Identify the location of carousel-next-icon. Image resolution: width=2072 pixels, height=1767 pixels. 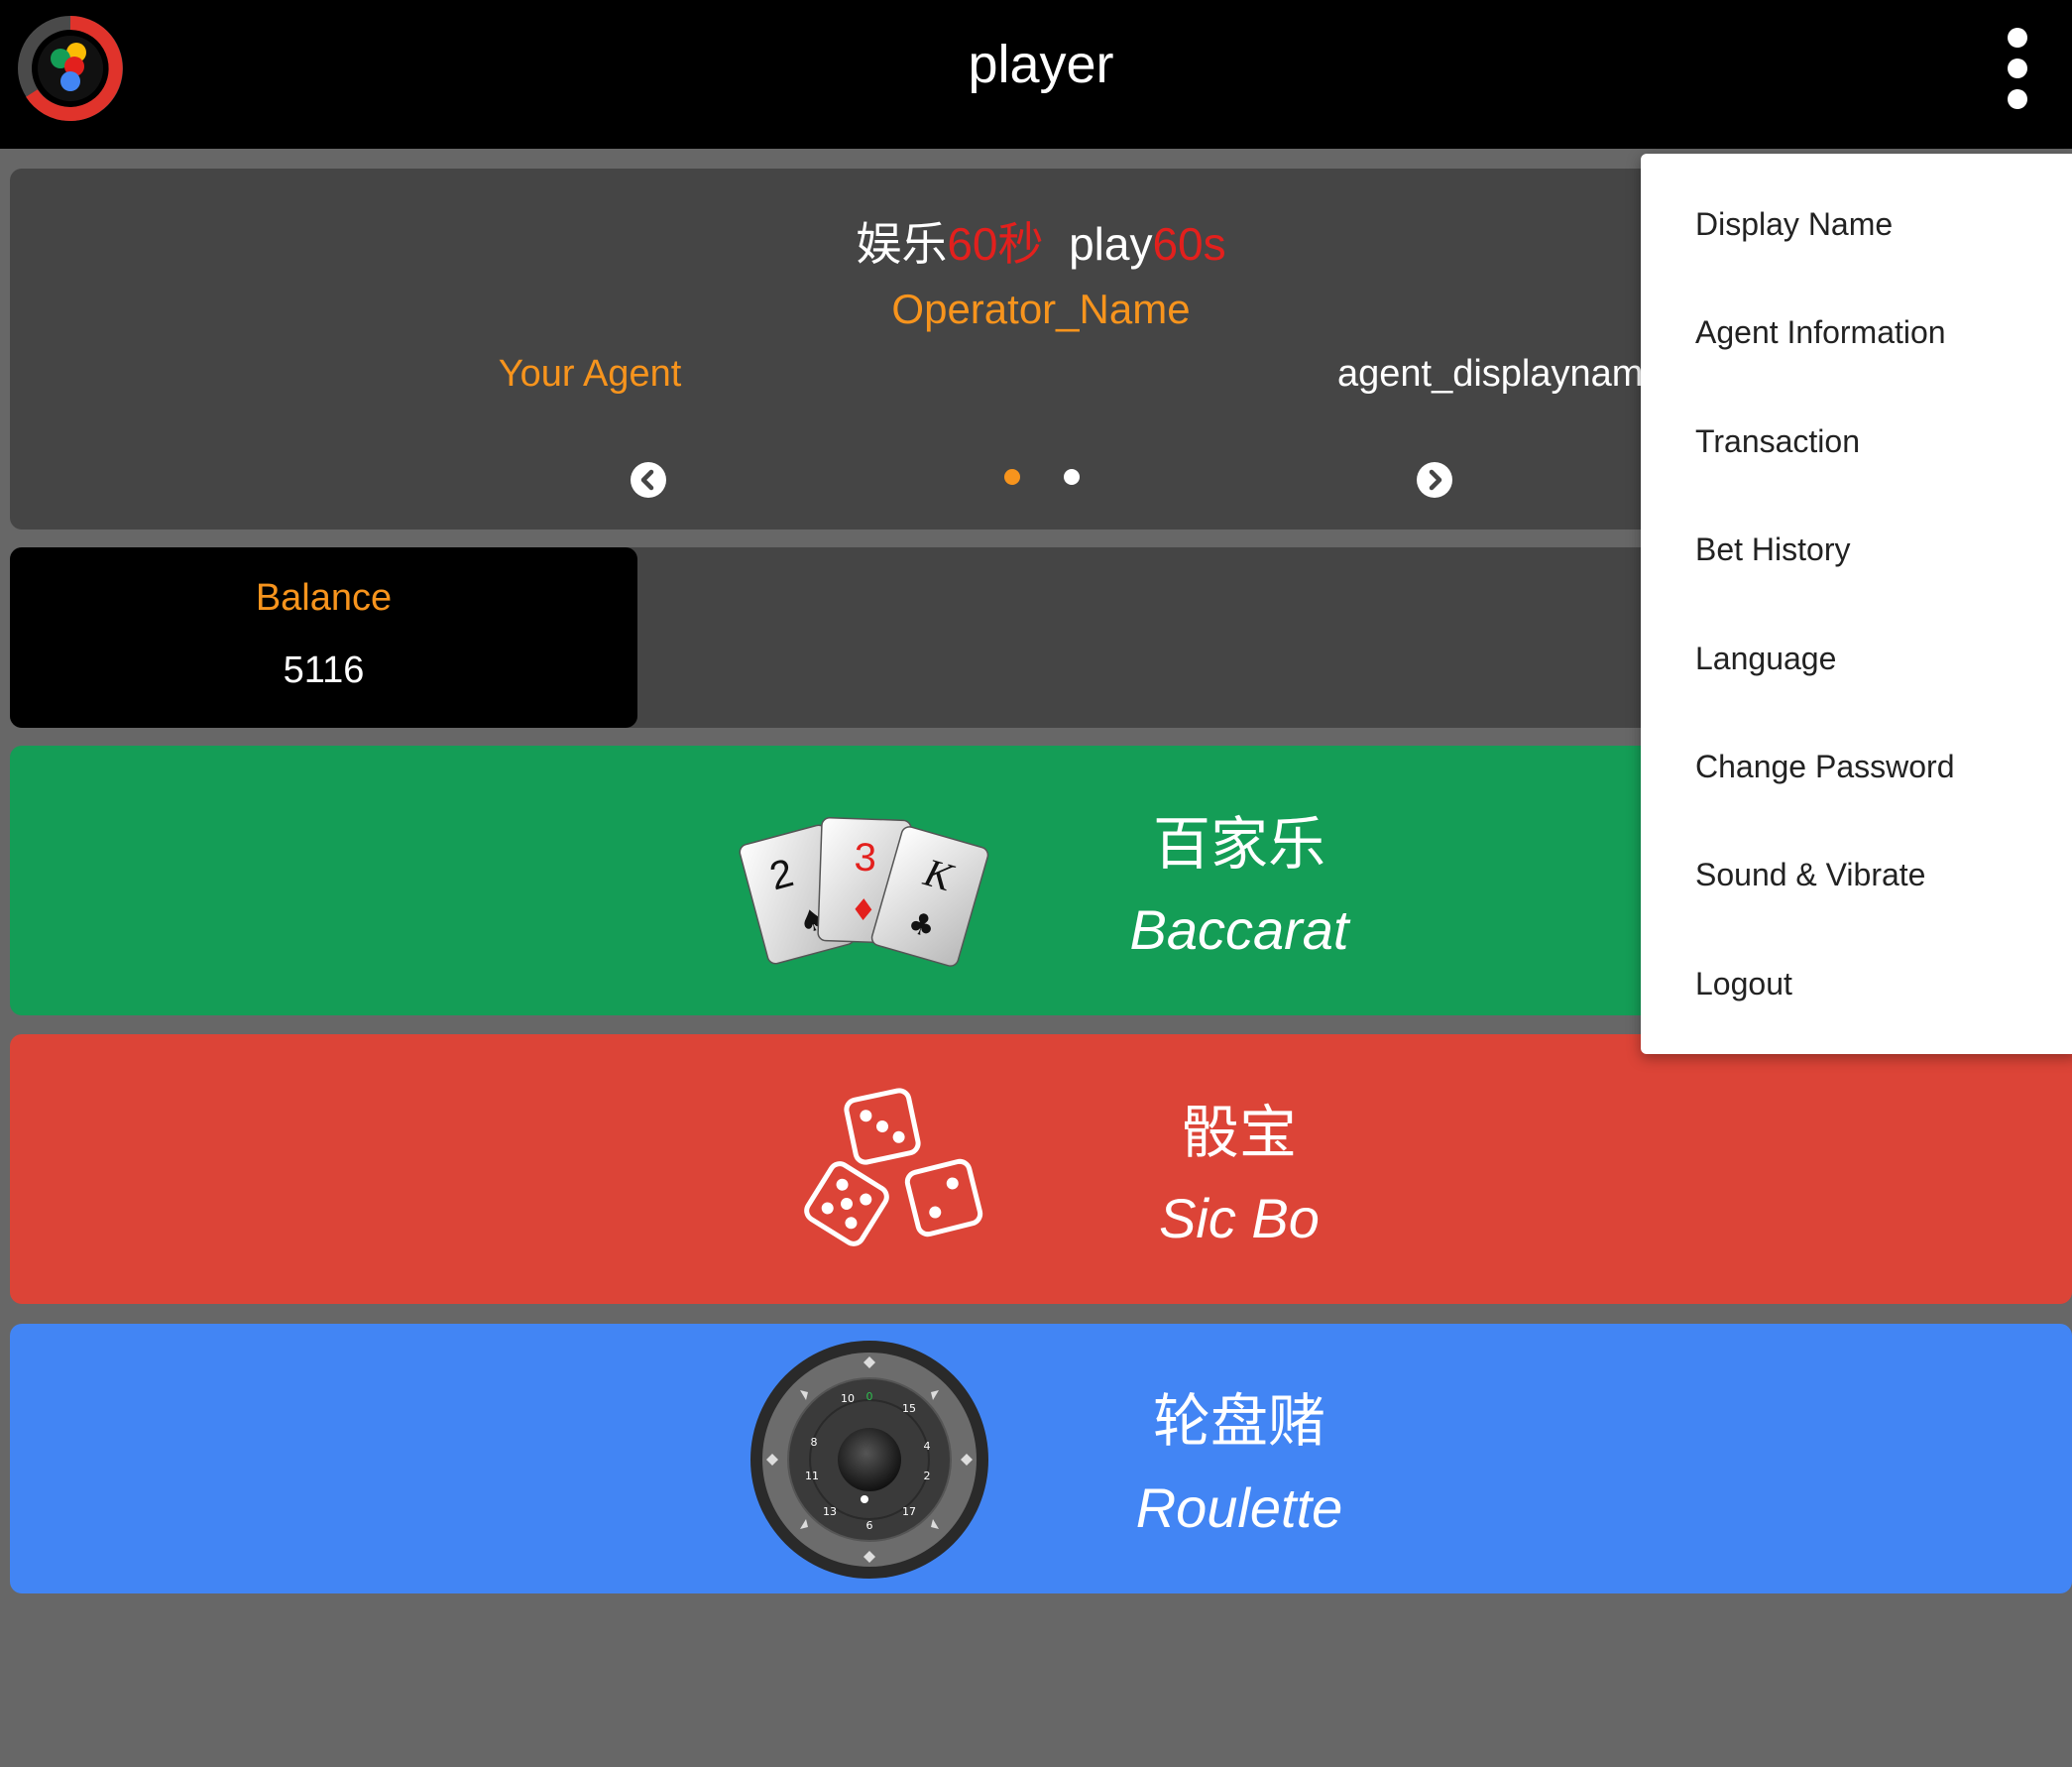
(1434, 480).